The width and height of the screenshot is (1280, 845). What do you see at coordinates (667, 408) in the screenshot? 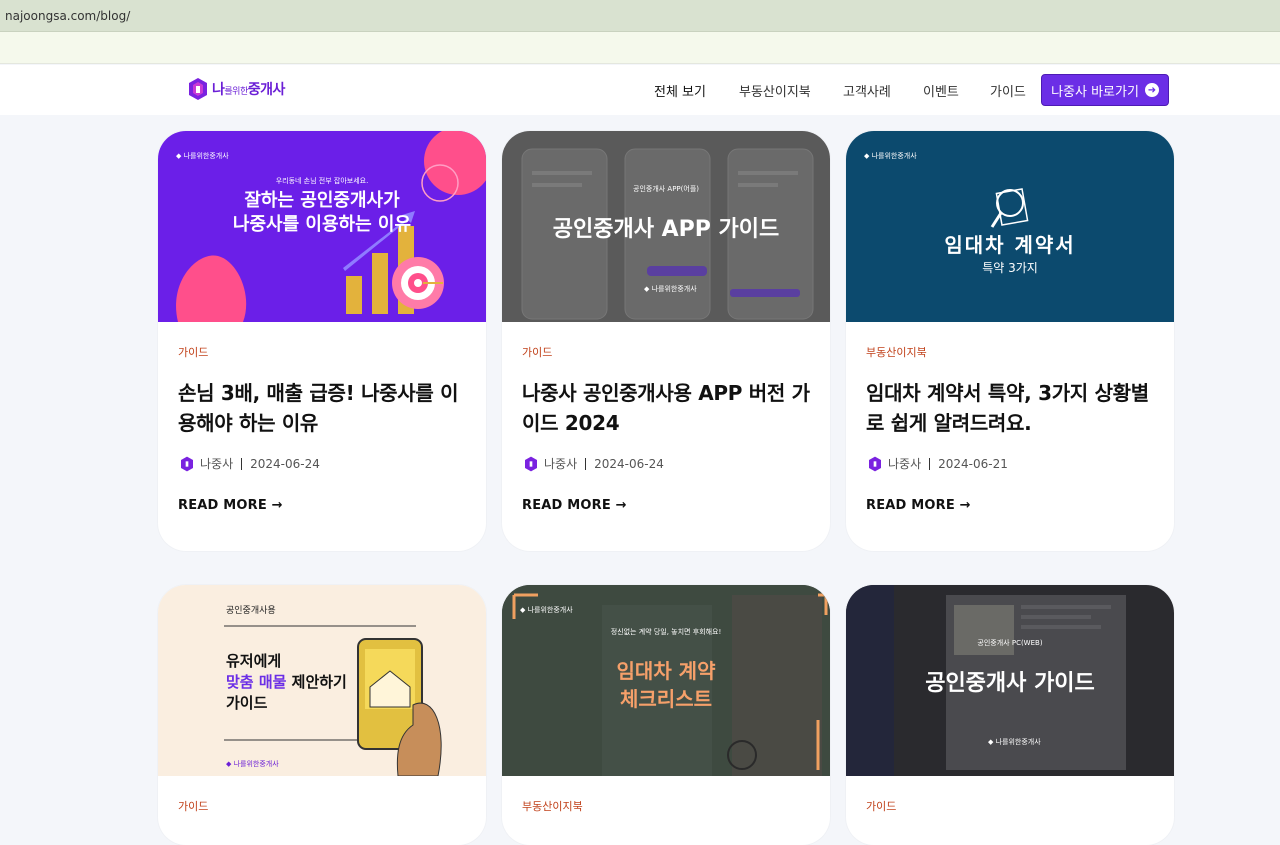
I see `post-title: 나중사 공인중개사용 APP 버전 가이드 2024` at bounding box center [667, 408].